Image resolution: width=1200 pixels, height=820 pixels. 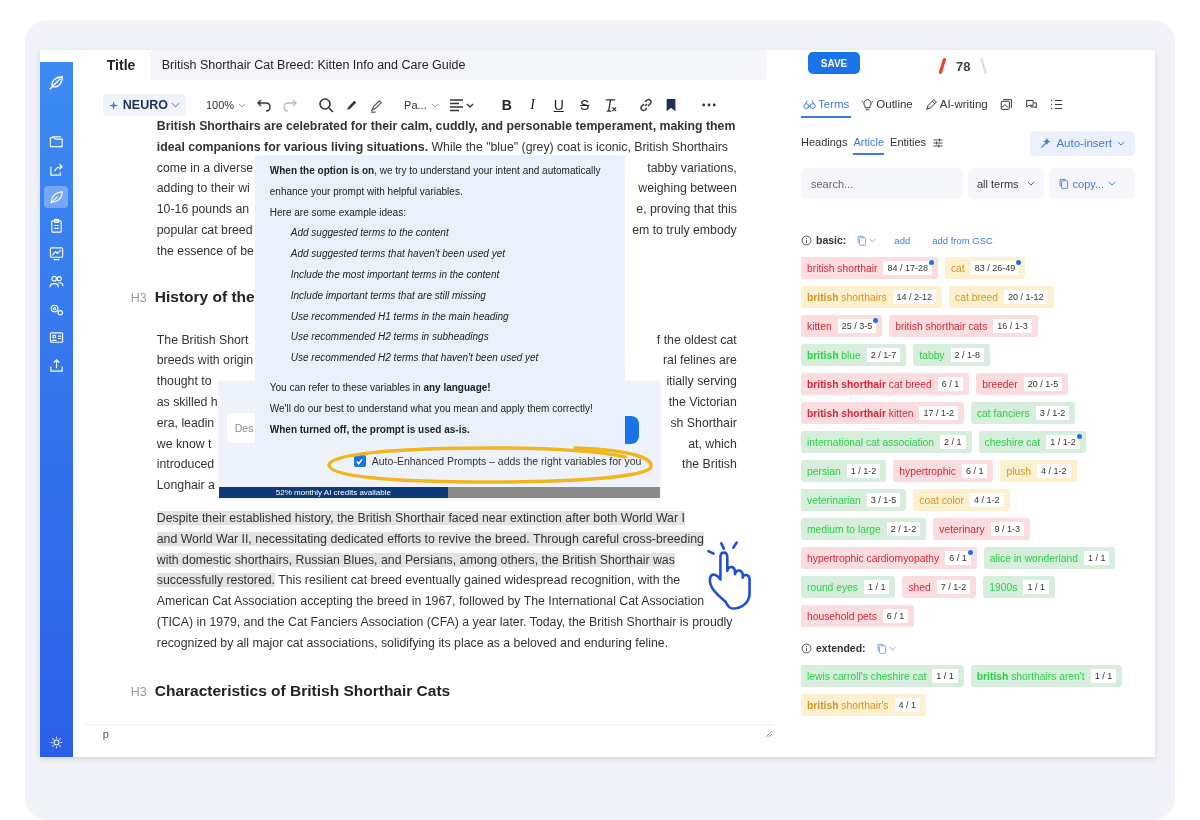 What do you see at coordinates (584, 105) in the screenshot?
I see `strike-button: S` at bounding box center [584, 105].